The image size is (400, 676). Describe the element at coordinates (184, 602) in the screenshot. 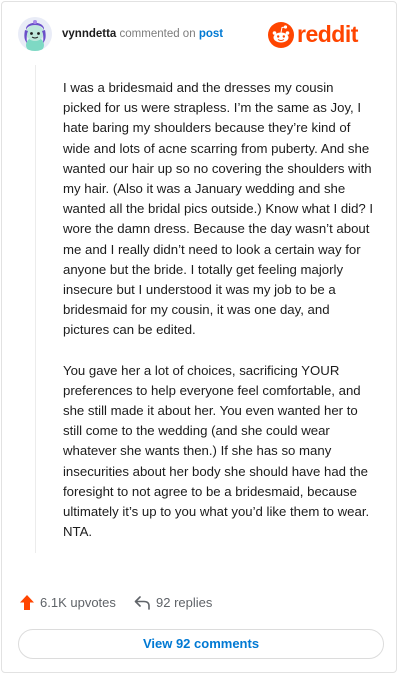

I see `reply-count: 92 replies` at that location.